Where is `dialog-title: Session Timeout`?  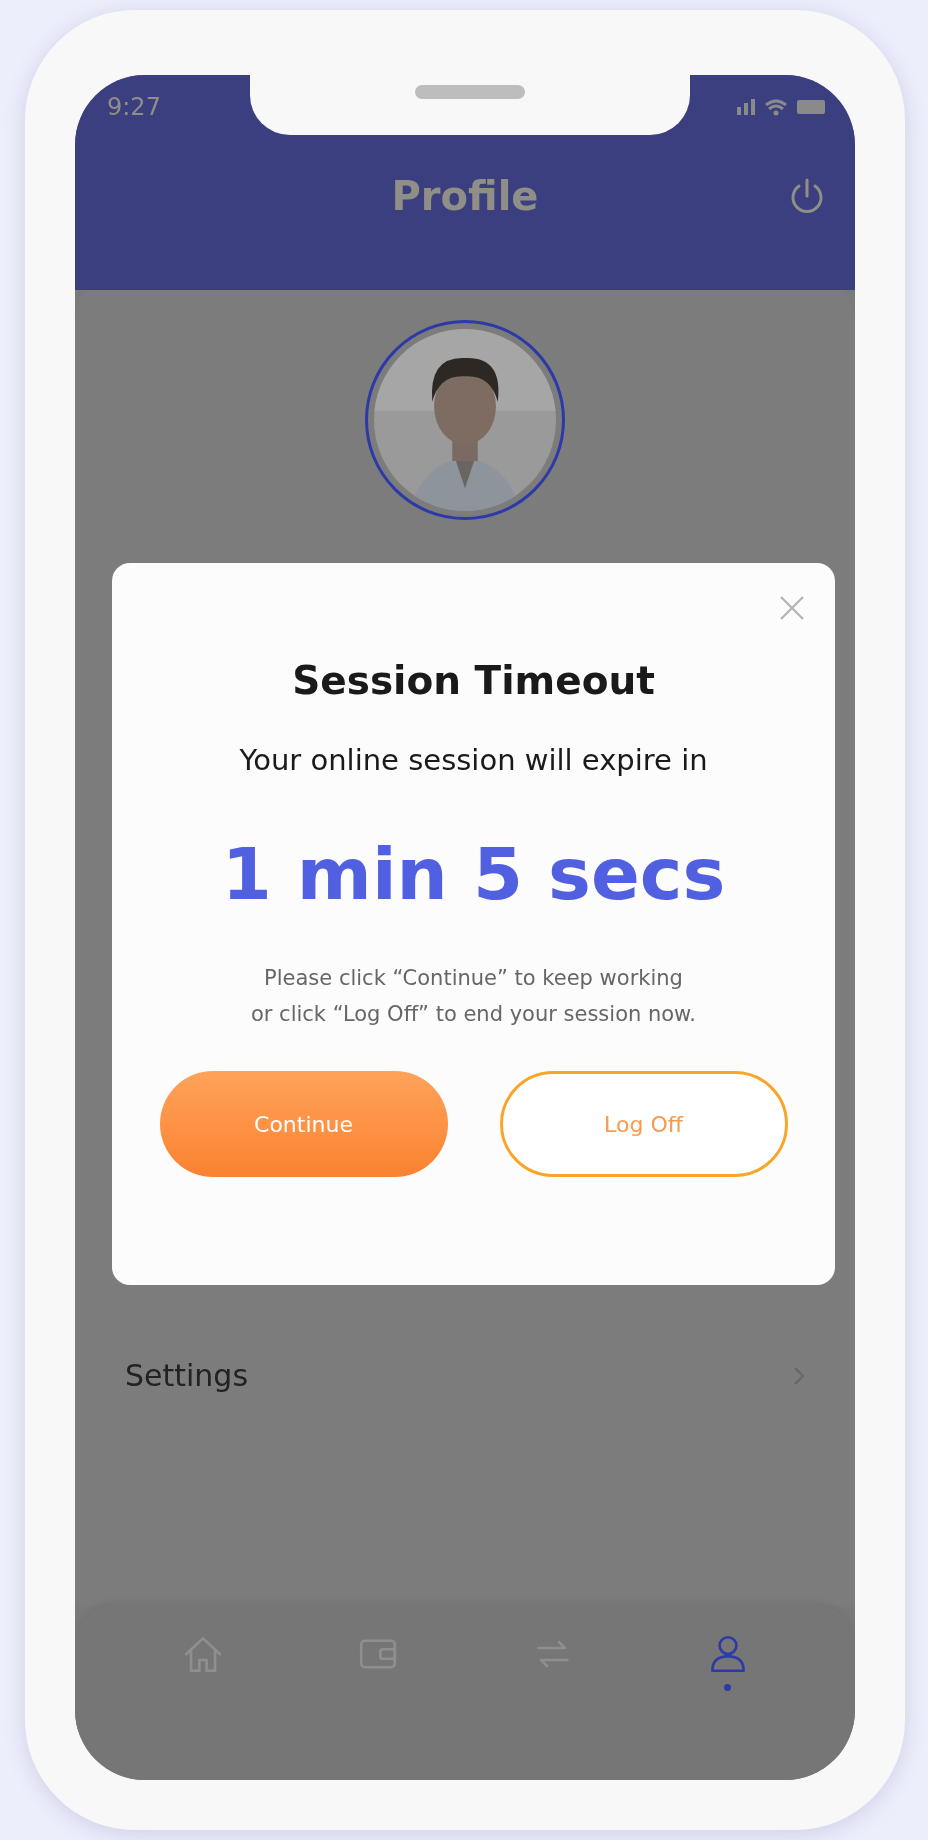
dialog-title: Session Timeout is located at coordinates (473, 680).